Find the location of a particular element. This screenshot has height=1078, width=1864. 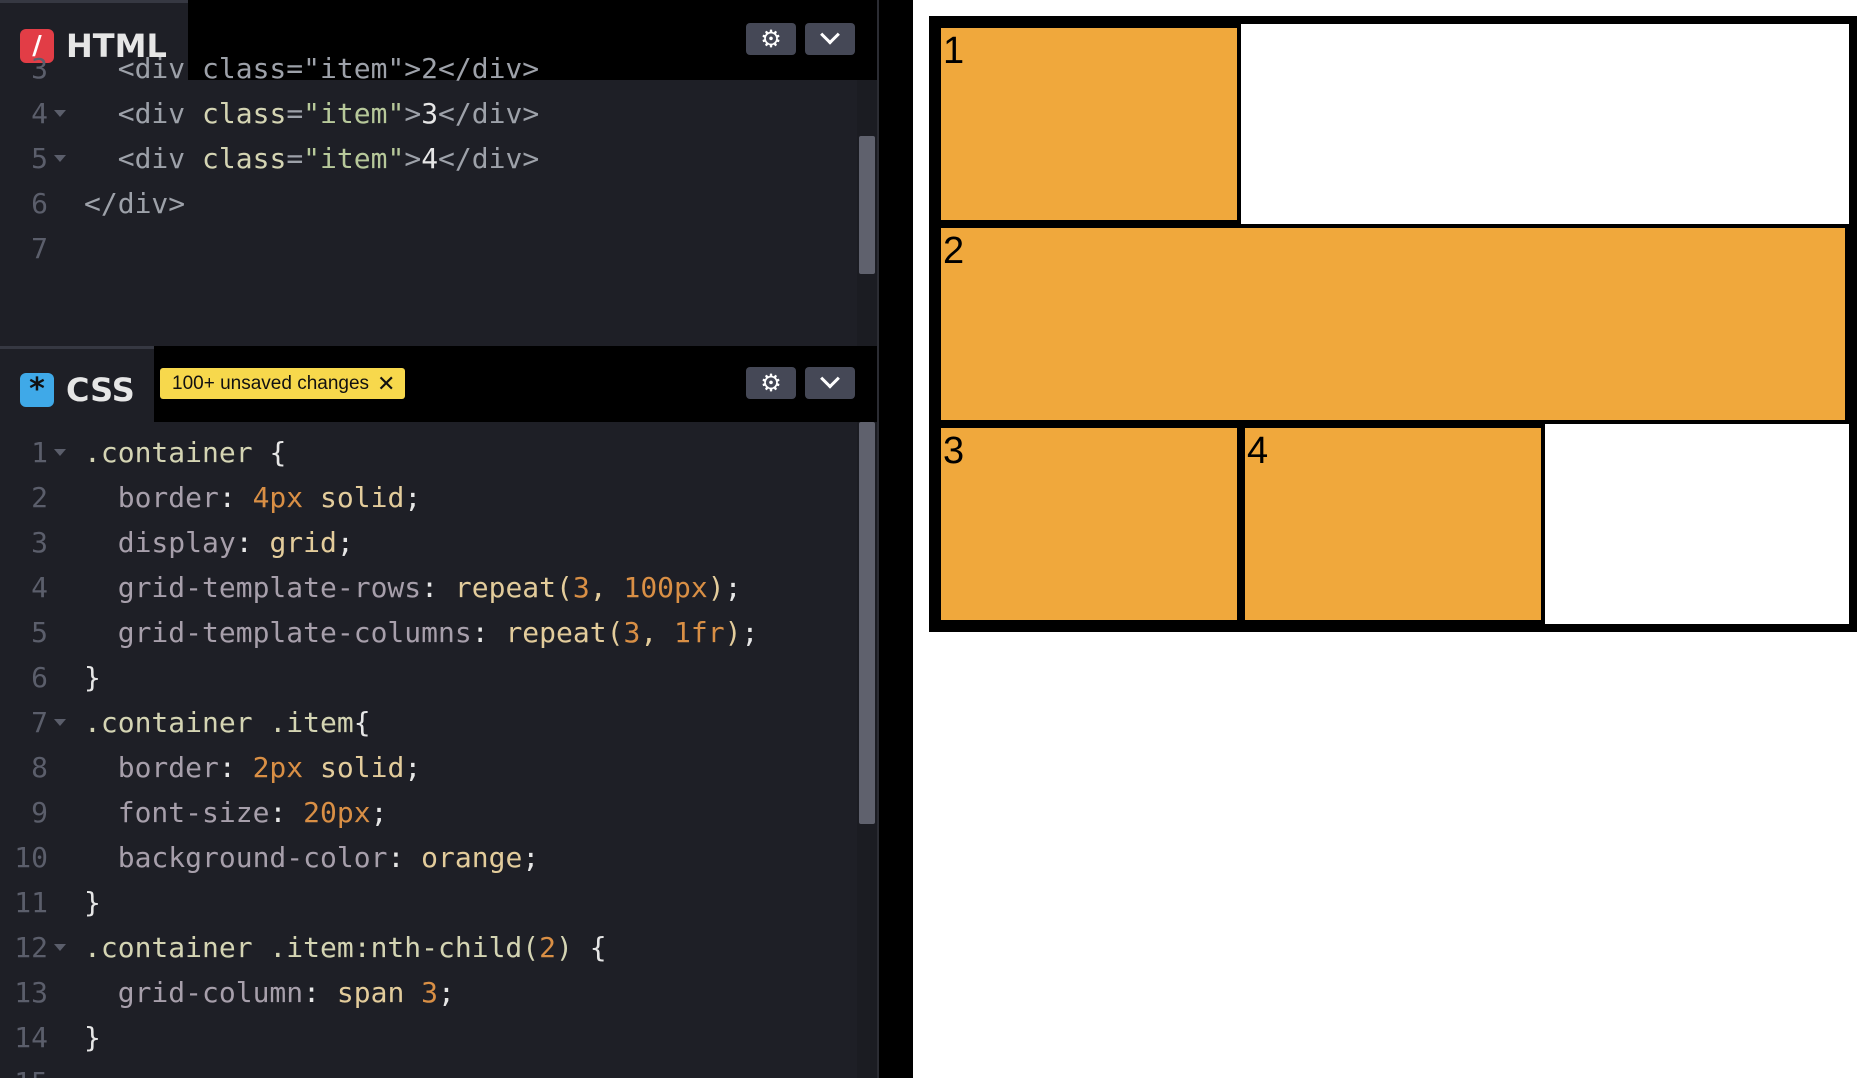

html-code-line: 6 </div> is located at coordinates (438, 203).